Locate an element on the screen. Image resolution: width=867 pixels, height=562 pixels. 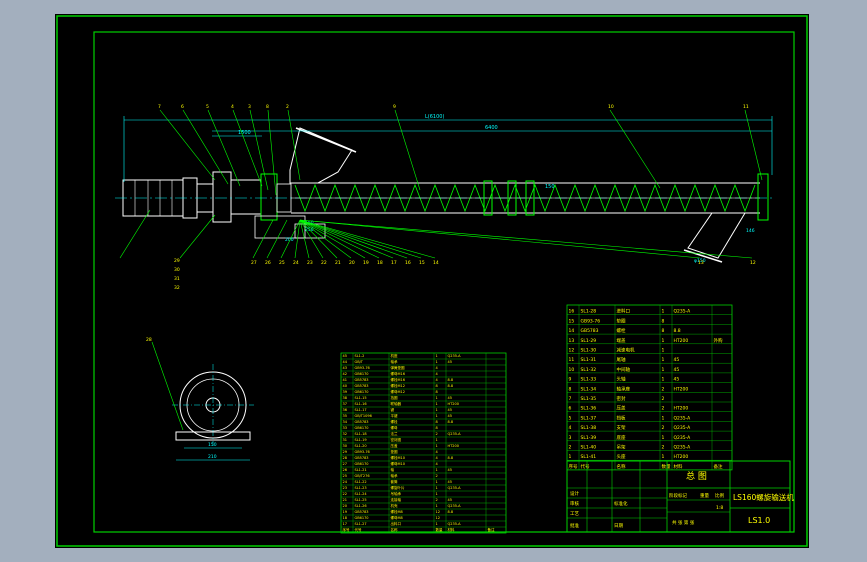
callout-top-number: 11 is located at coordinates (746, 107).